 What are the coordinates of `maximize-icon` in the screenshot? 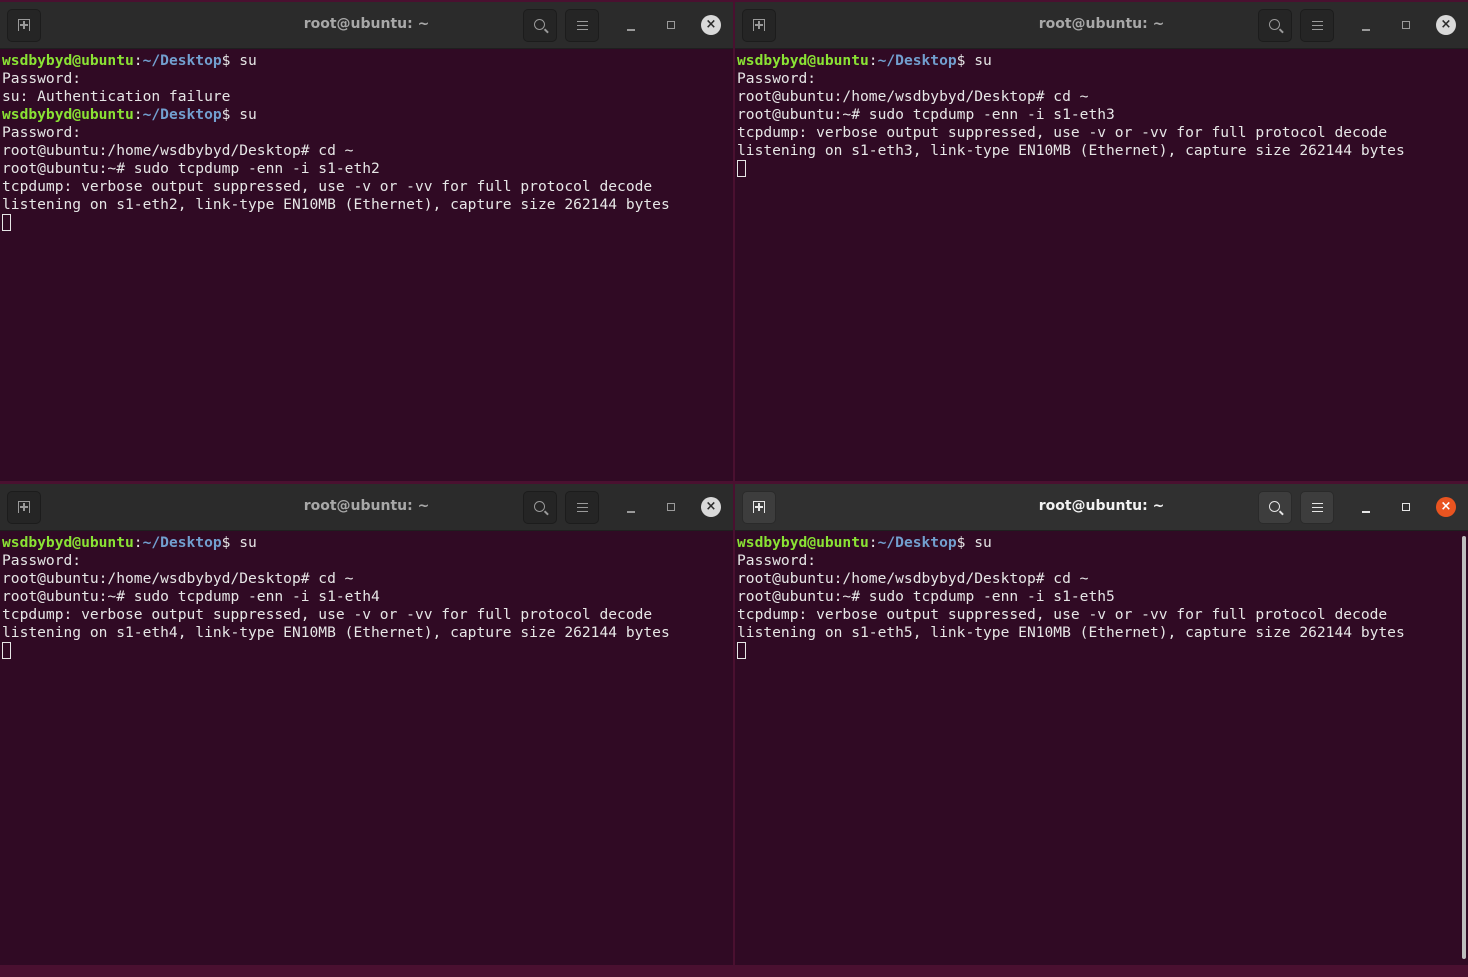 It's located at (1406, 25).